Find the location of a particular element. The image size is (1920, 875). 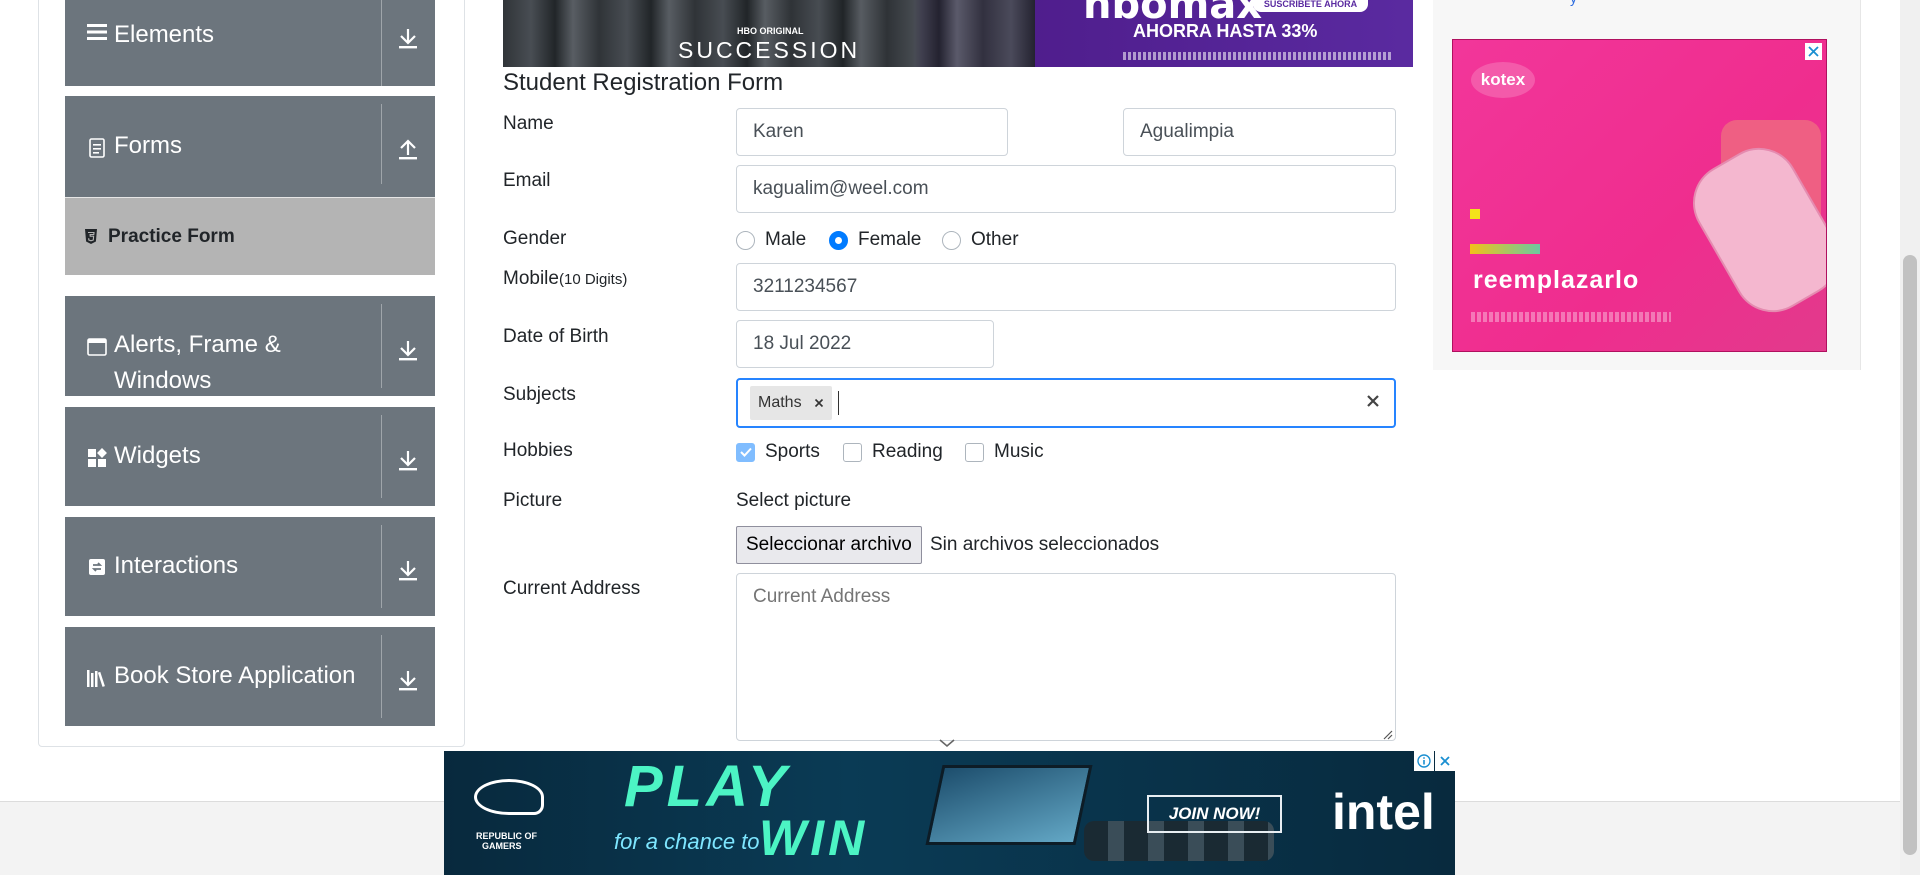

menu-bars-icon is located at coordinates (97, 32).